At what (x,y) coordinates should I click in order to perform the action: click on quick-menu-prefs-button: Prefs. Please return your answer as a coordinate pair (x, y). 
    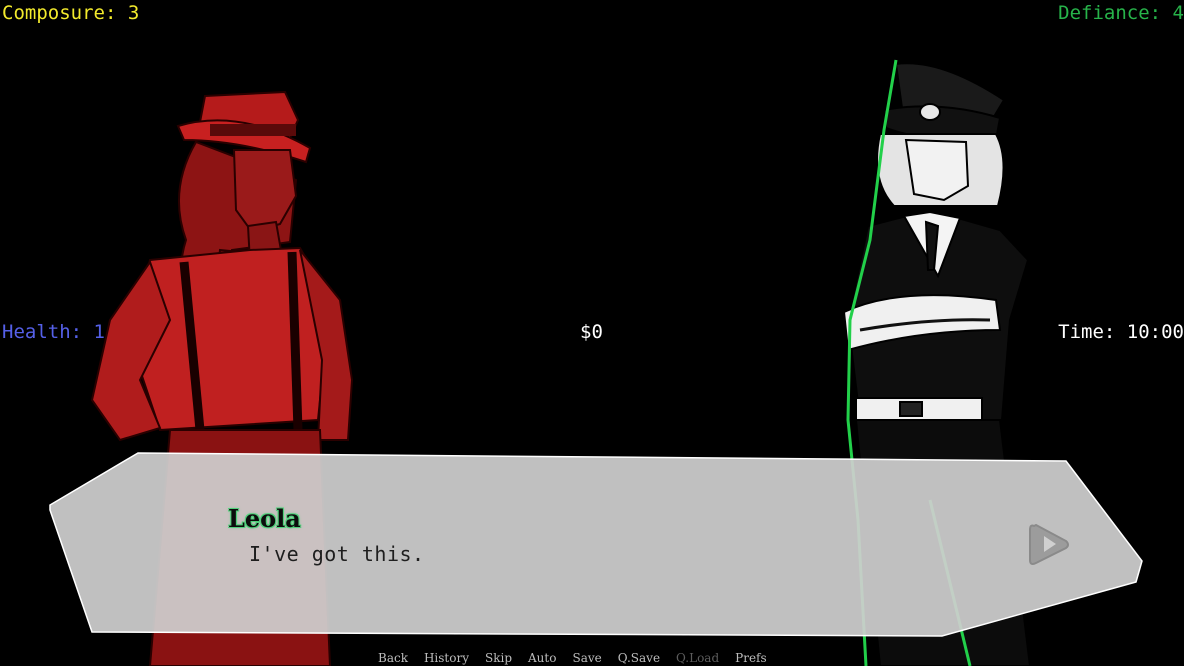
    Looking at the image, I should click on (751, 658).